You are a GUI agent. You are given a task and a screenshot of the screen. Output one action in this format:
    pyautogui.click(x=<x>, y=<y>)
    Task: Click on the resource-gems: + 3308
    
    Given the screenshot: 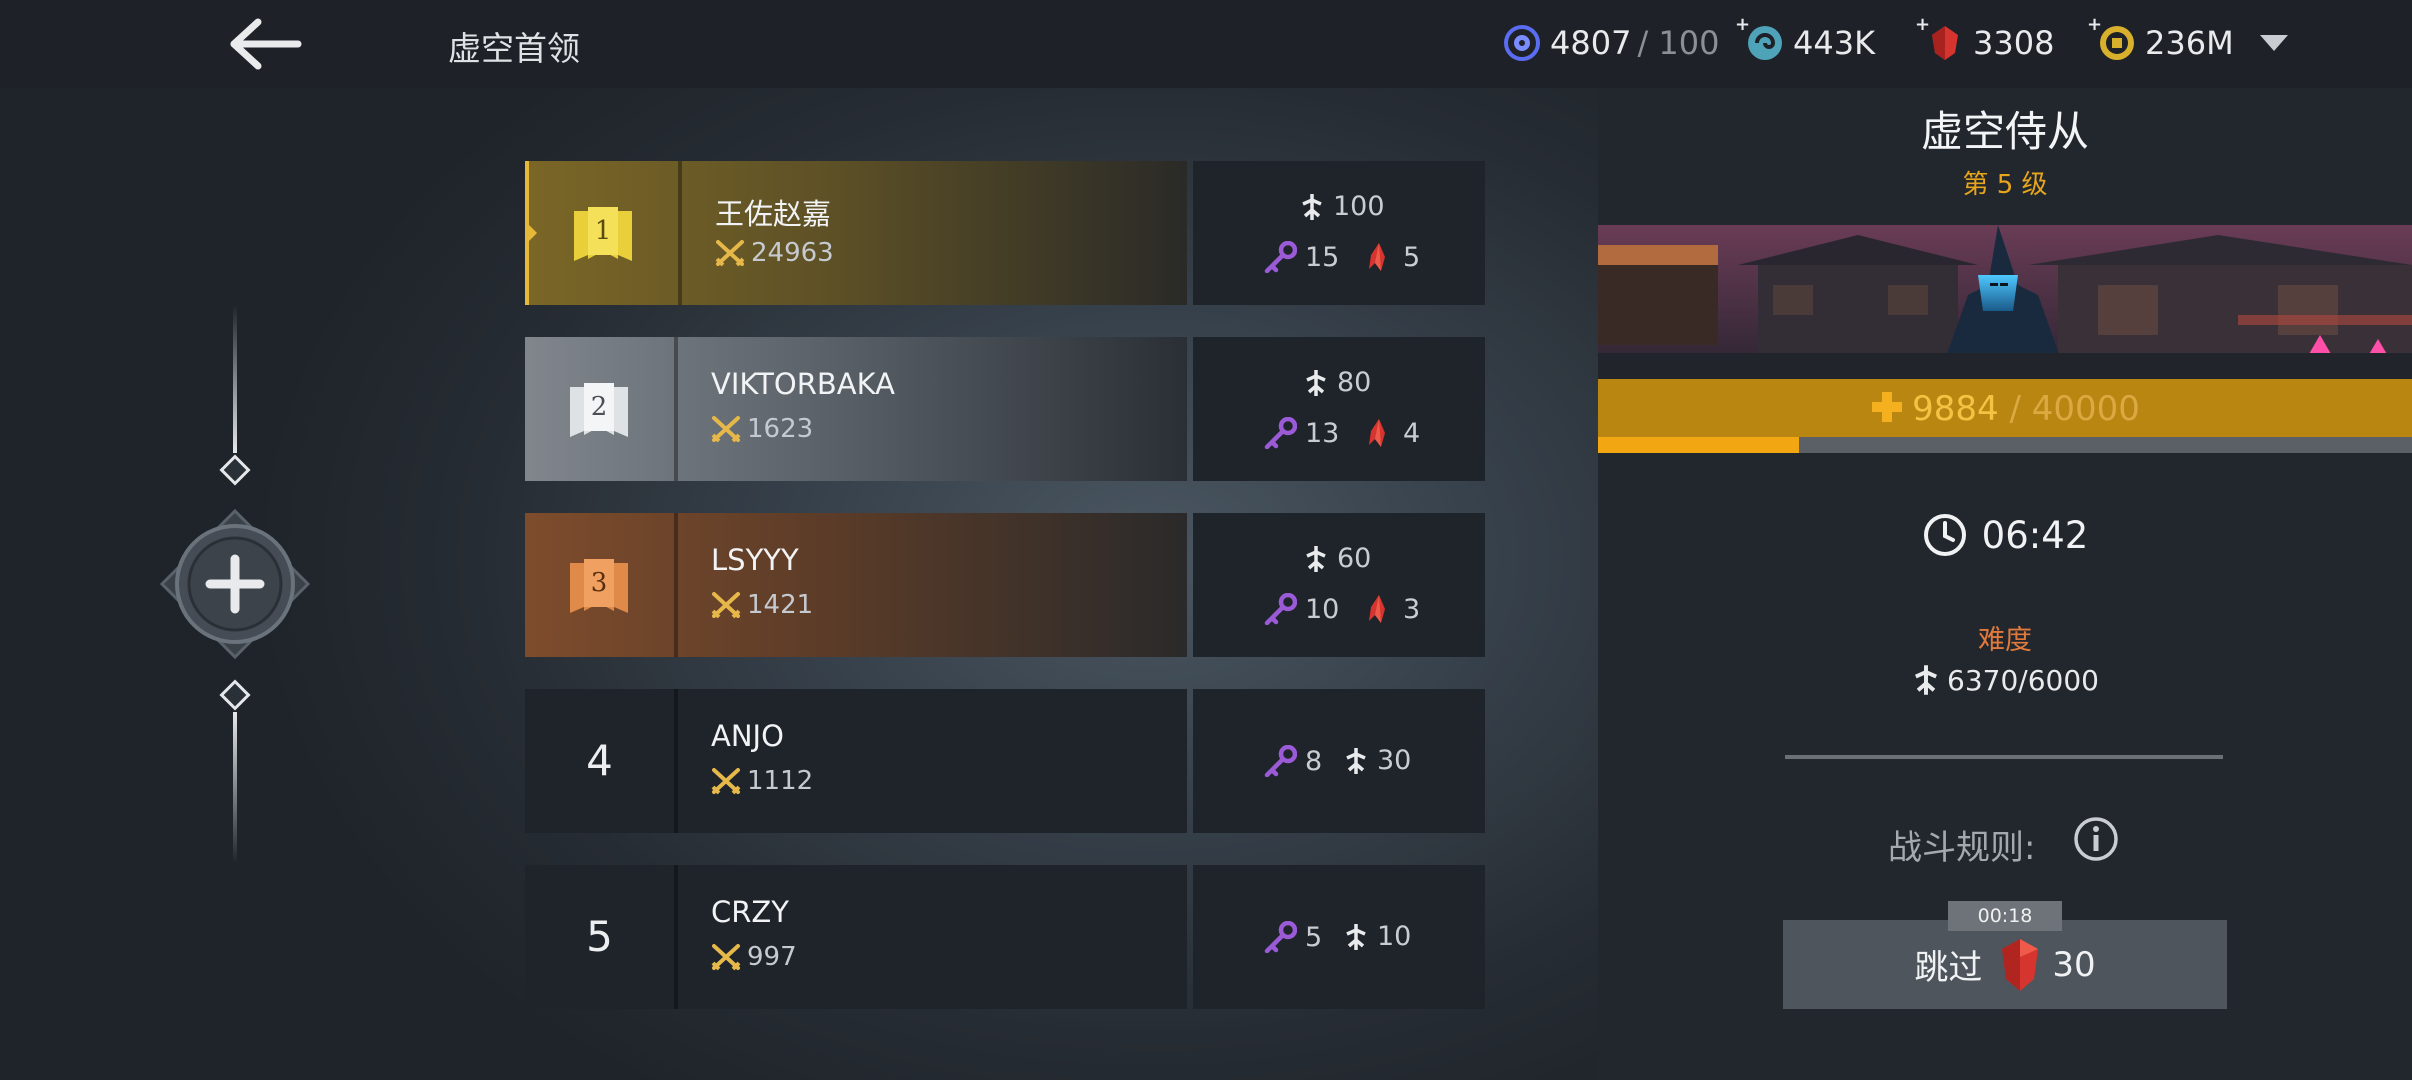 What is the action you would take?
    pyautogui.click(x=1985, y=41)
    